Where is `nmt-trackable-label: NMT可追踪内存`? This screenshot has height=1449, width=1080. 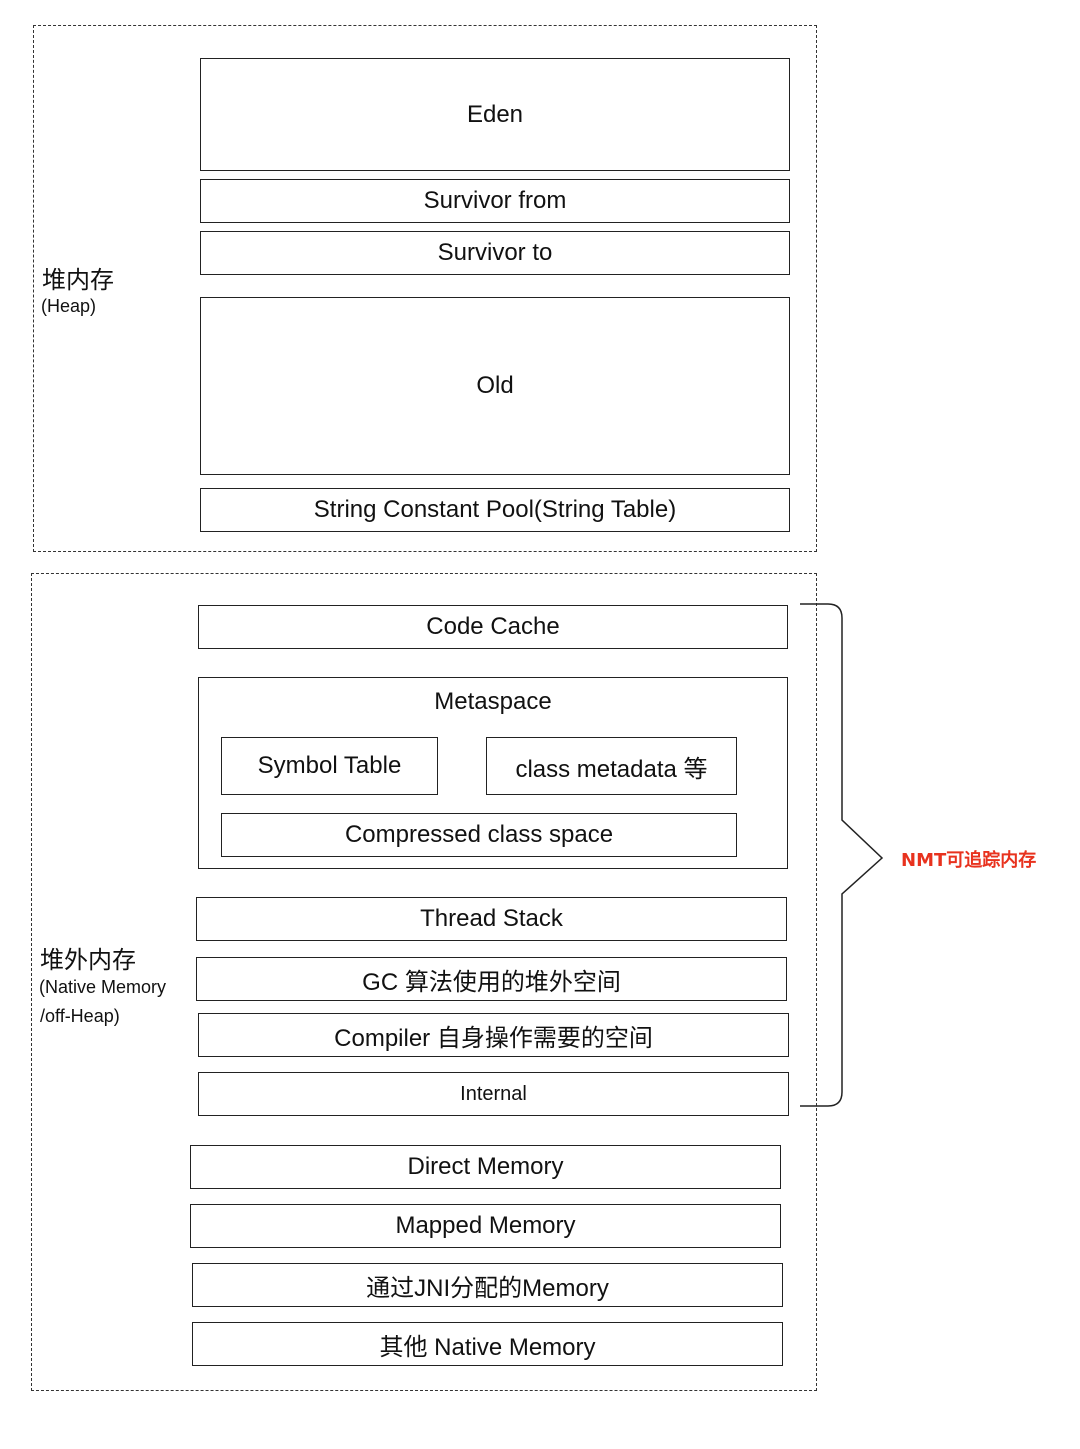 nmt-trackable-label: NMT可追踪内存 is located at coordinates (969, 860).